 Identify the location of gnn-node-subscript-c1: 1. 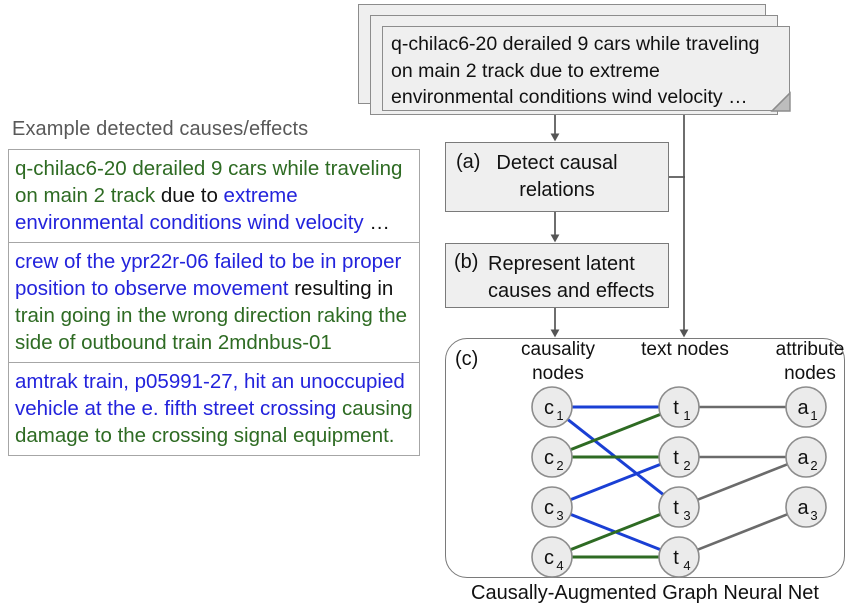
(559, 415).